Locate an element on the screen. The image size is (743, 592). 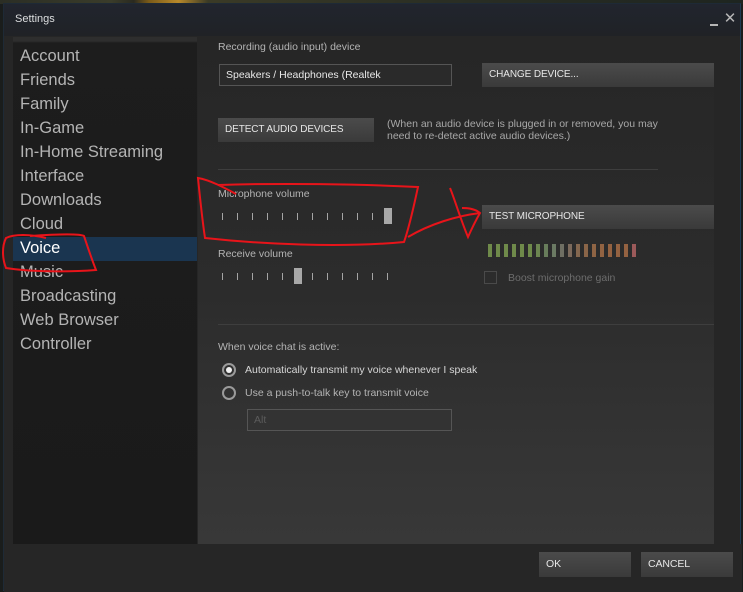
detect-hint-line2: need to re-detect active audio devices.) is located at coordinates (479, 136).